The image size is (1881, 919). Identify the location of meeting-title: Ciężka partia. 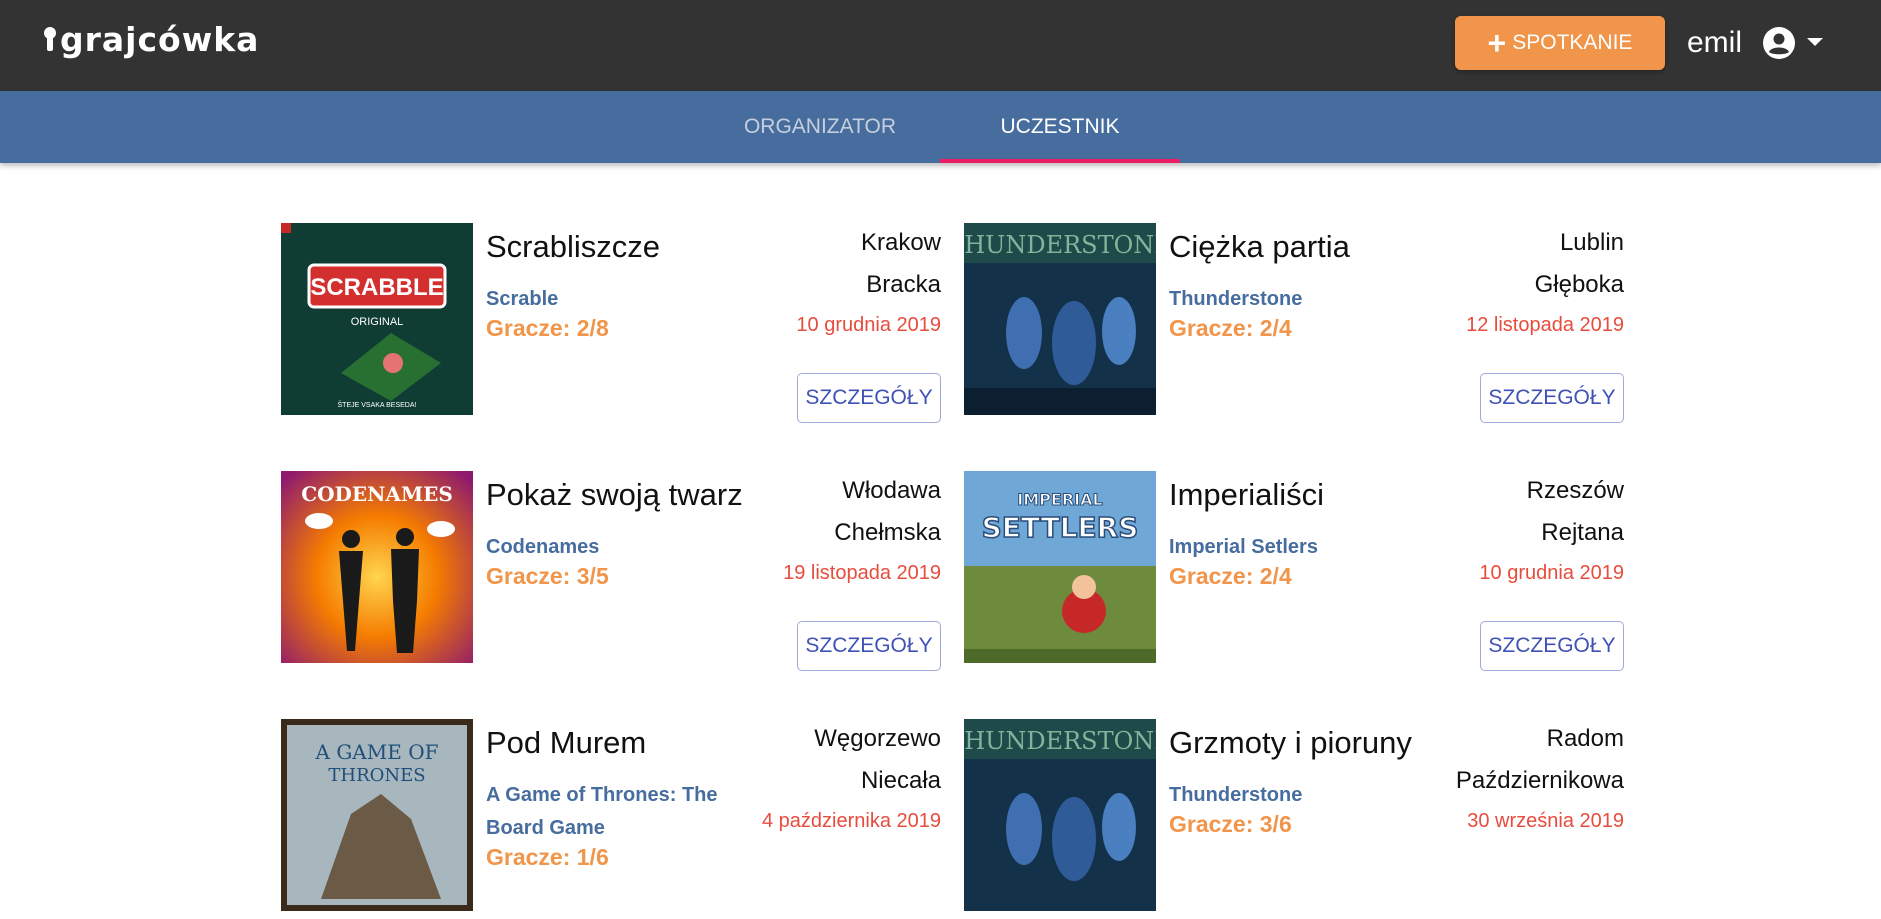
(1259, 246).